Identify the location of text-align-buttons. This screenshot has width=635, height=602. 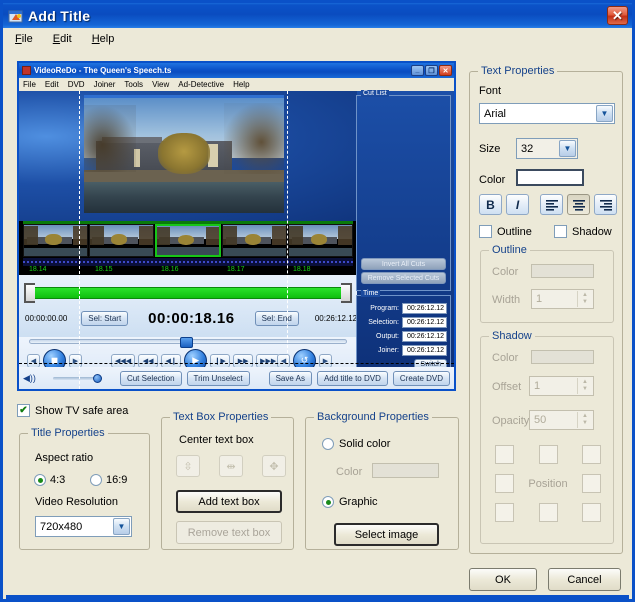
(578, 204).